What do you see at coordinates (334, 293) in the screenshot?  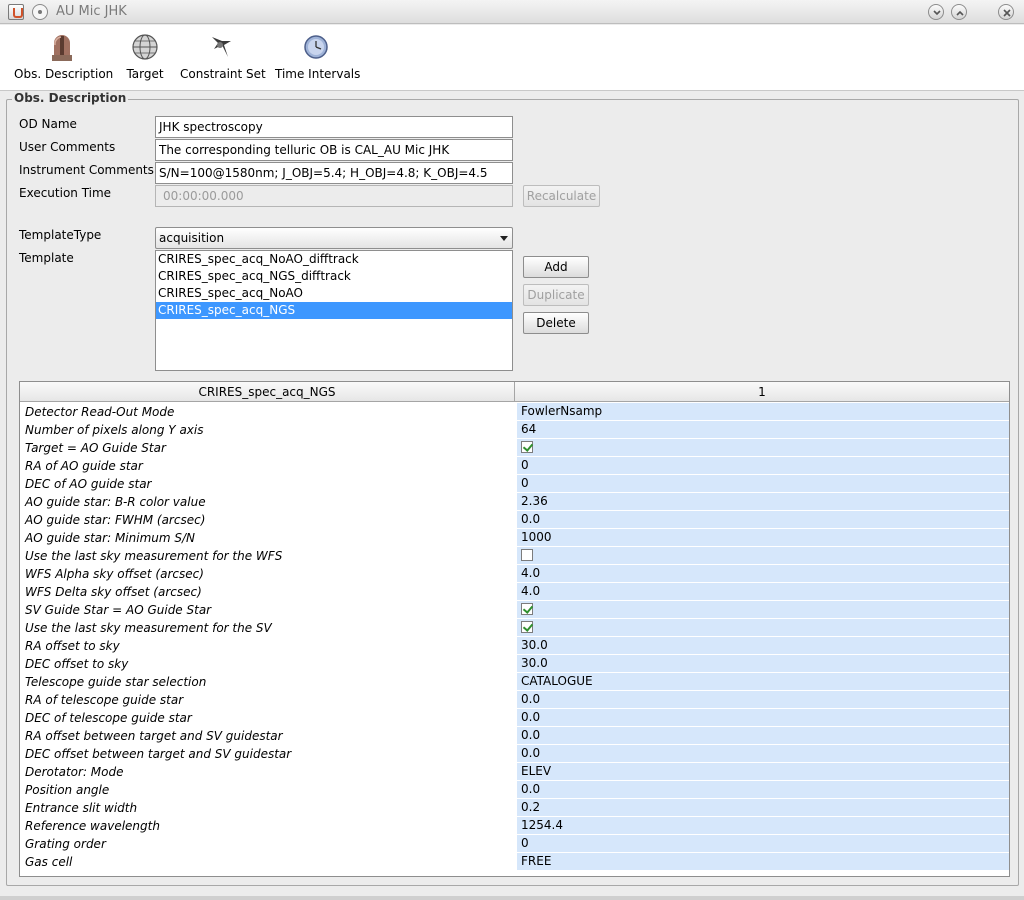 I see `template-list-item: CRIRES_spec_acq_NoAO` at bounding box center [334, 293].